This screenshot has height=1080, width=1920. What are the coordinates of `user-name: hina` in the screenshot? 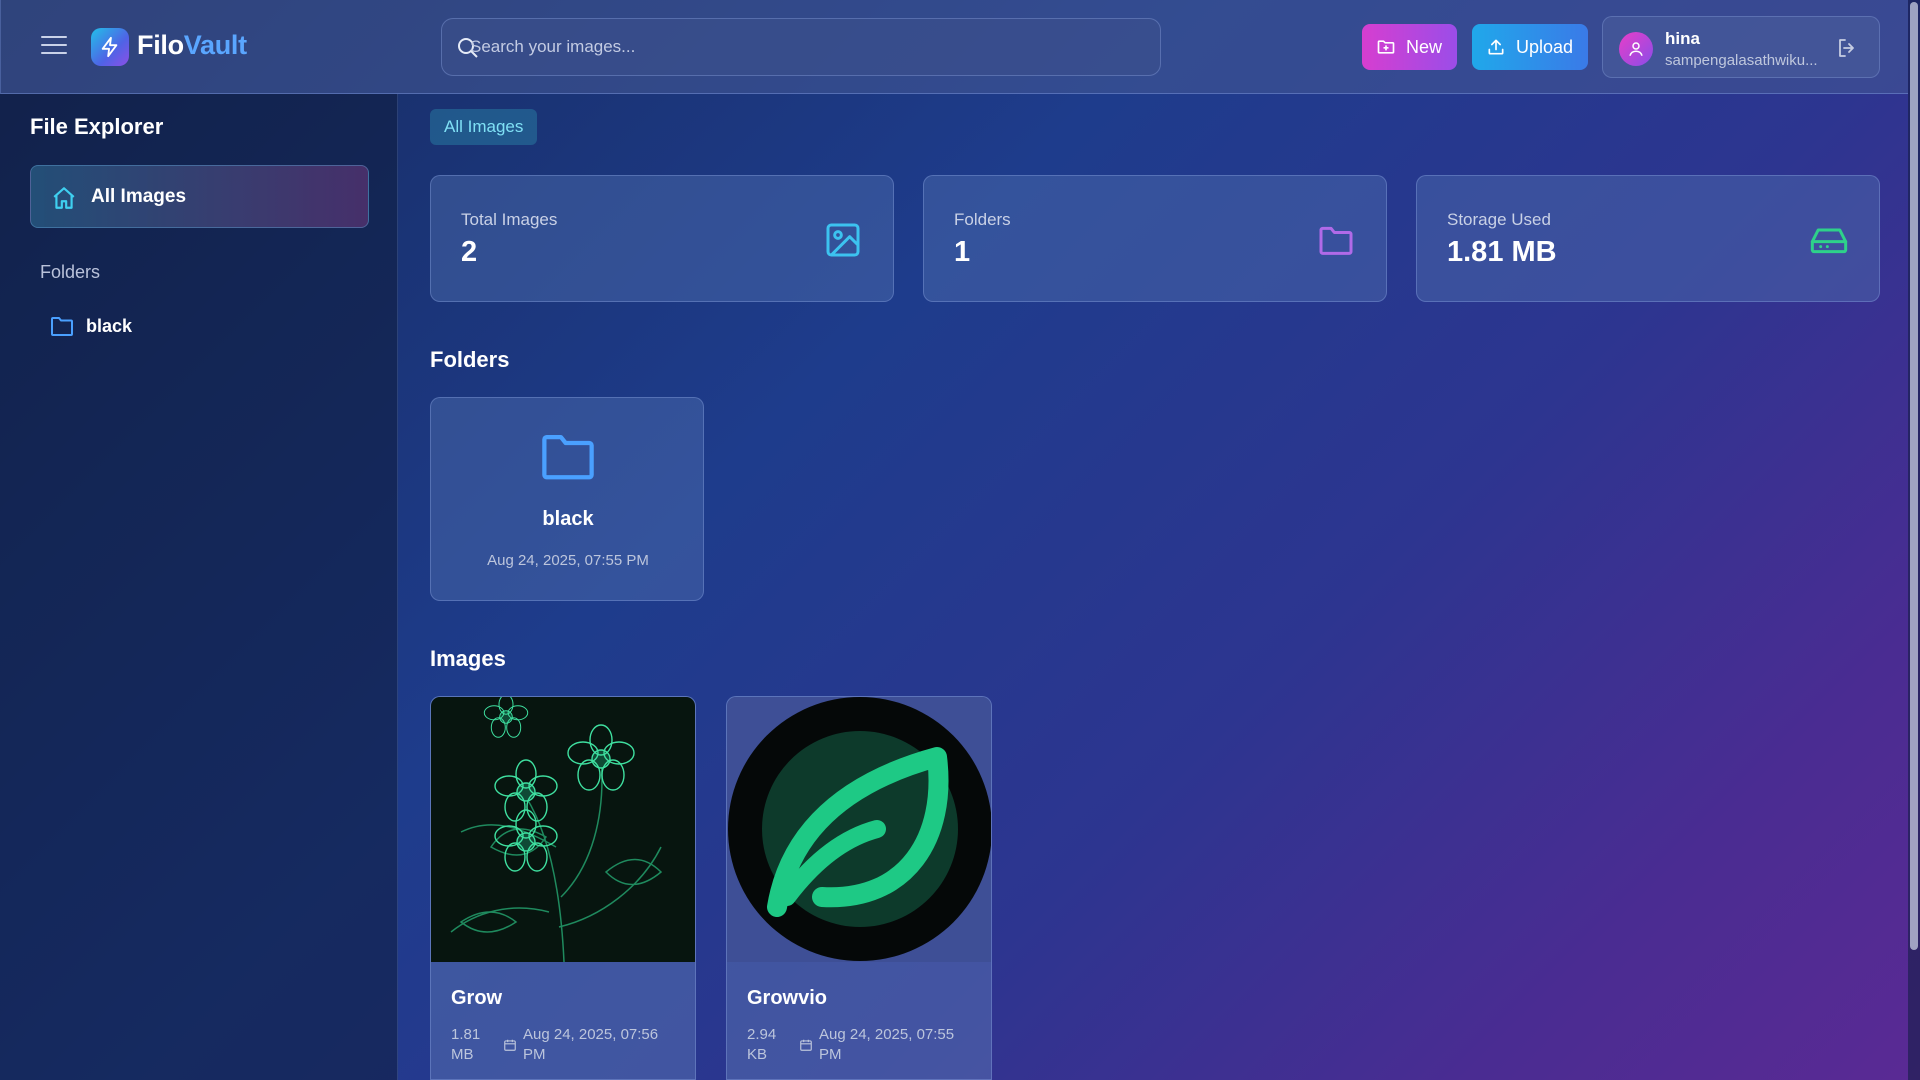 It's located at (1682, 38).